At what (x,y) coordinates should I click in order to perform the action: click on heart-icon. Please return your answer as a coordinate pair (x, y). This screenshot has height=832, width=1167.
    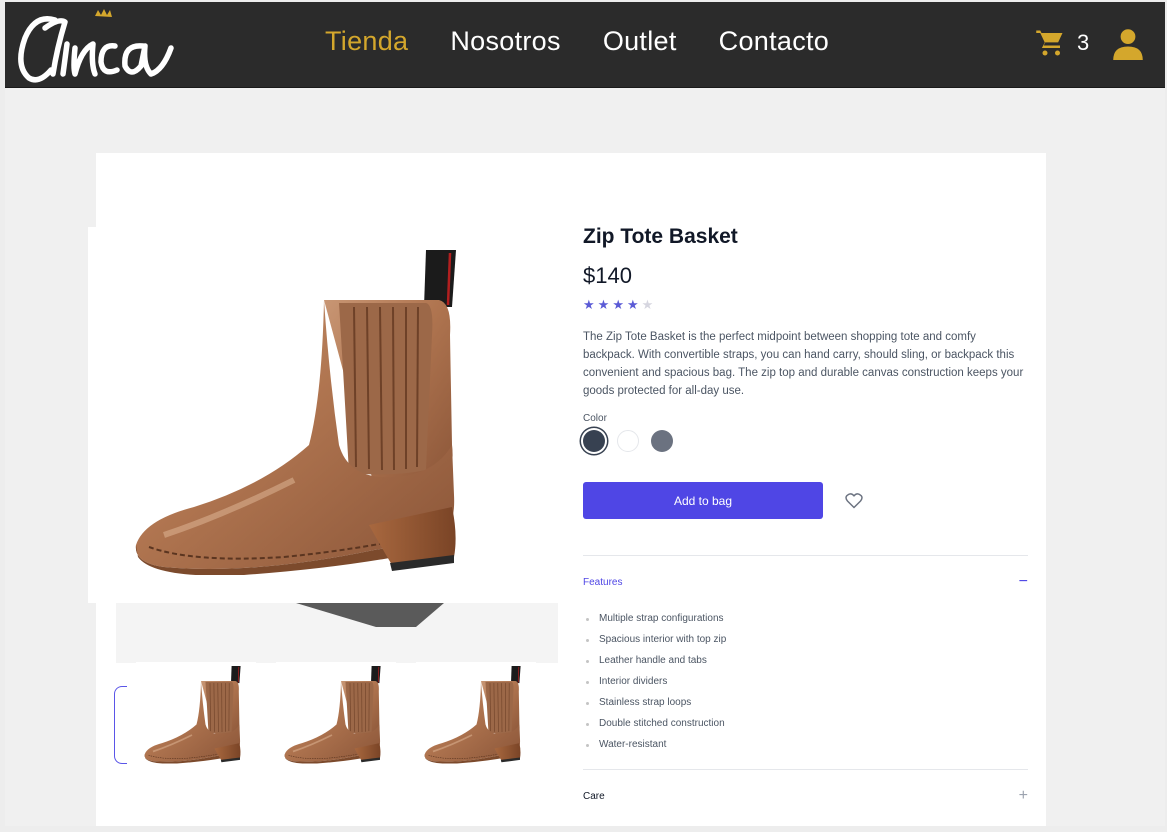
    Looking at the image, I should click on (854, 500).